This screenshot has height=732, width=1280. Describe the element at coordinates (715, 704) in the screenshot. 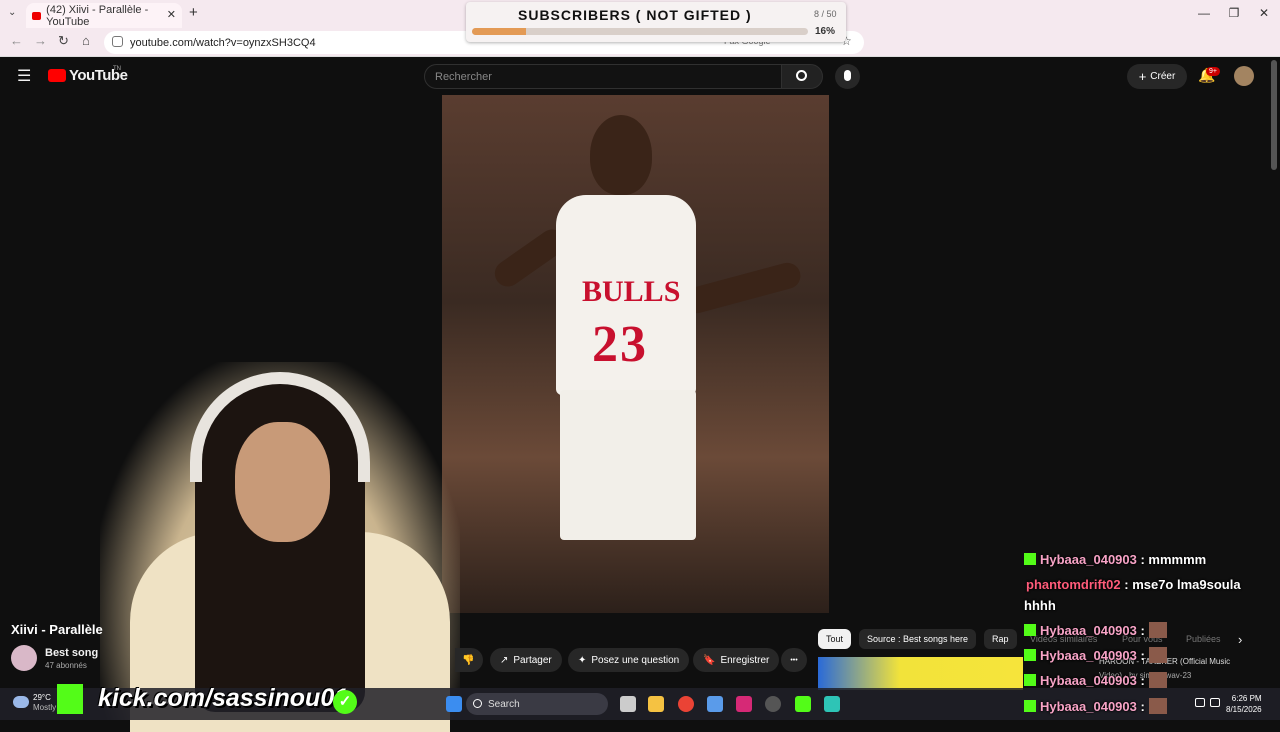

I see `store-icon` at that location.